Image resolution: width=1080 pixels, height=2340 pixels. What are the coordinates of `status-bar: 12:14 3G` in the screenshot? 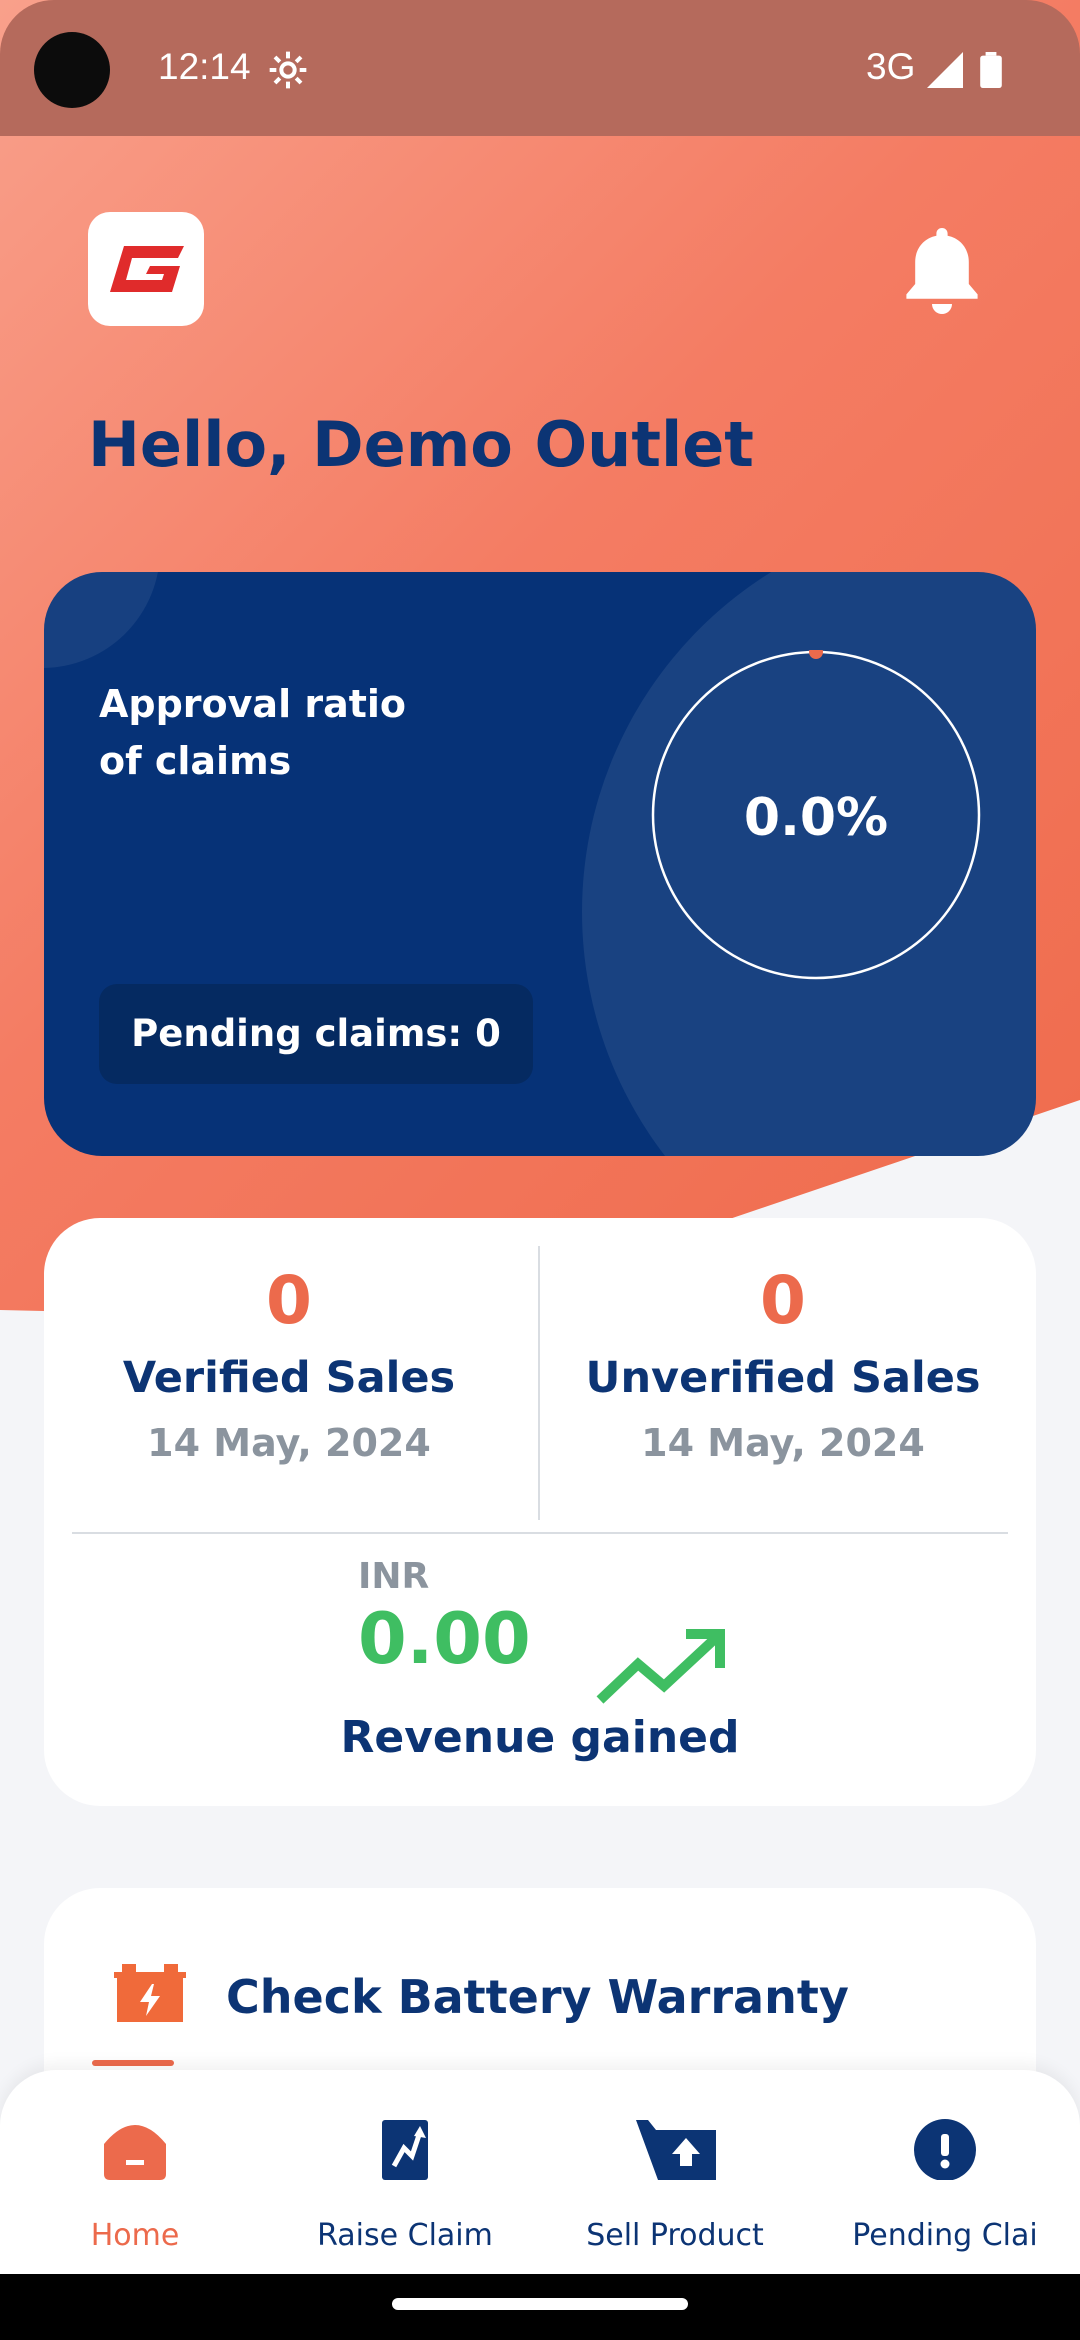 It's located at (540, 68).